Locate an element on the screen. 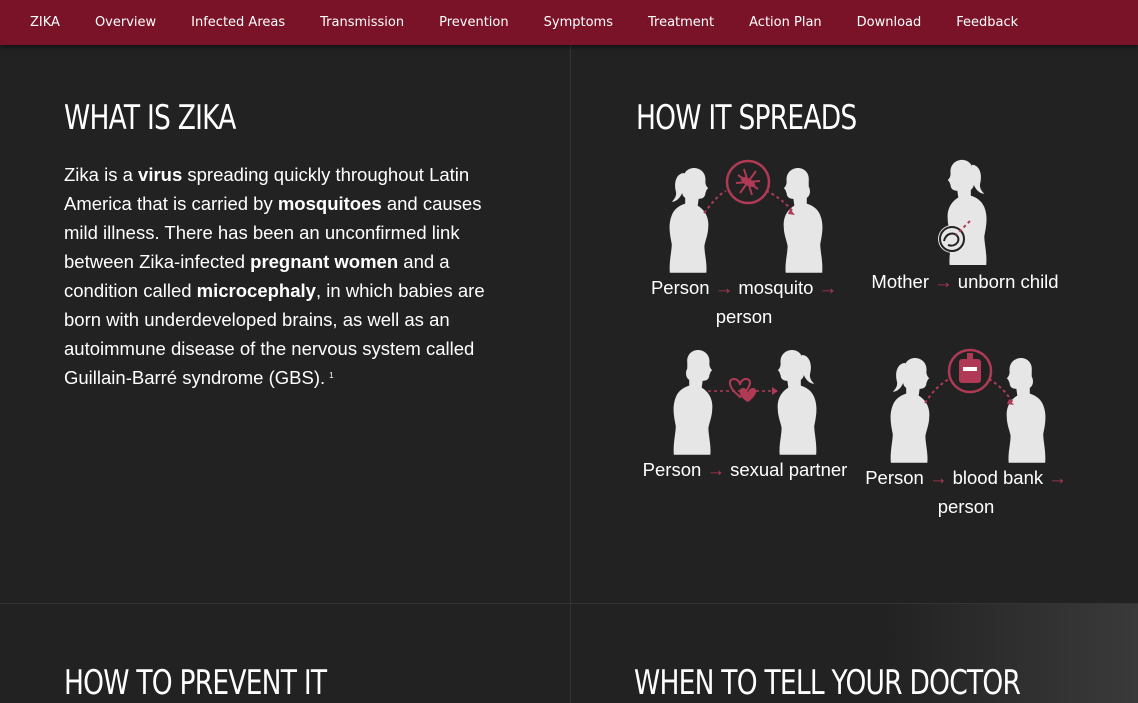 The height and width of the screenshot is (703, 1138). footnote-marker: 1 is located at coordinates (331, 375).